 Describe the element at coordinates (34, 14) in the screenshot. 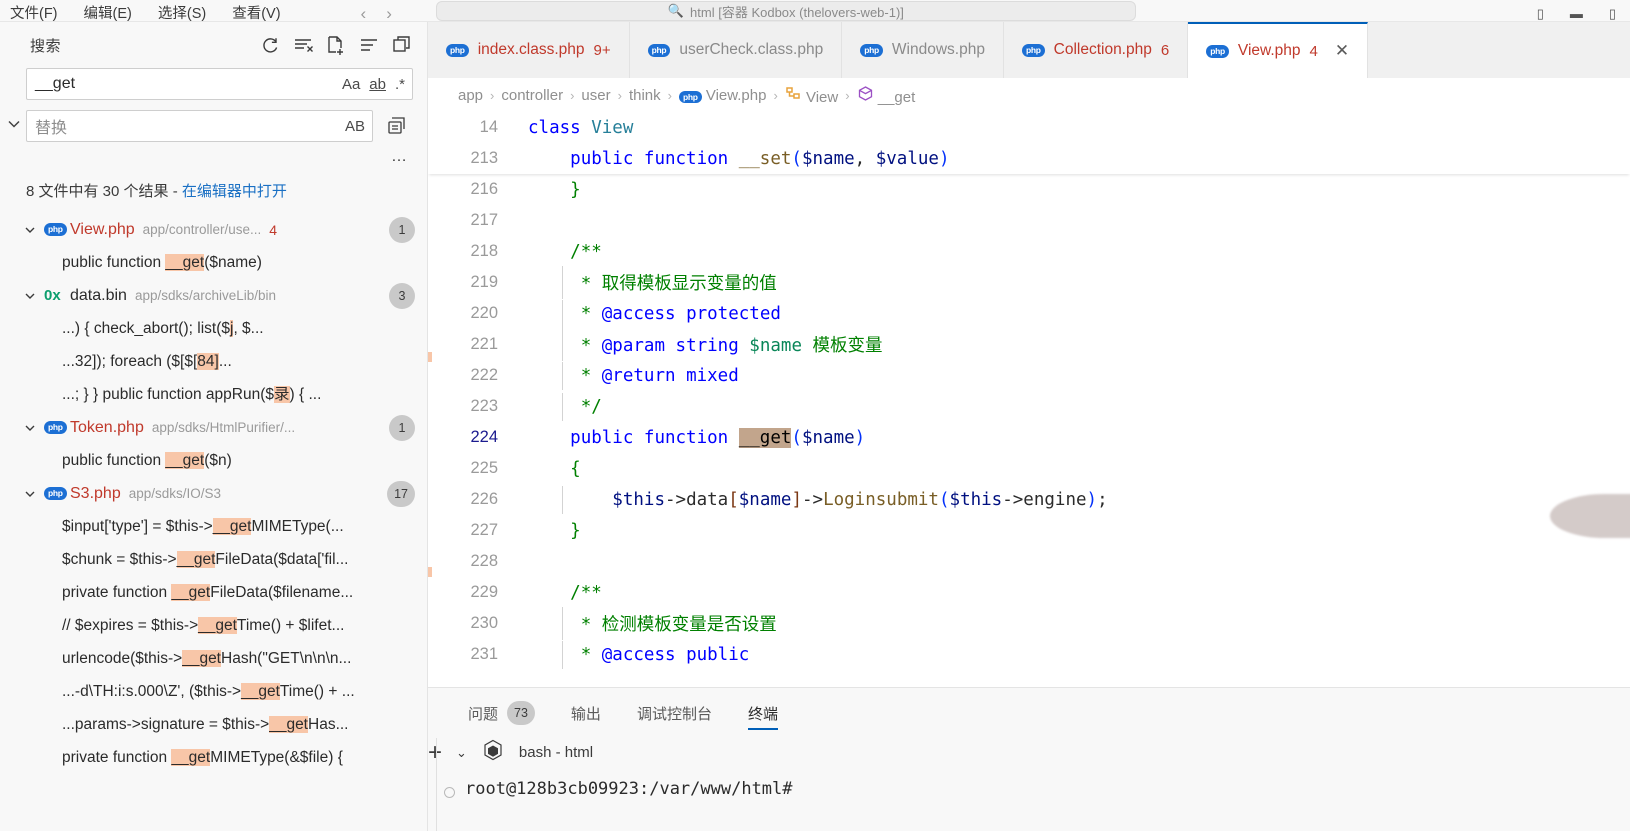

I see `menu-file: 文件(F)` at that location.